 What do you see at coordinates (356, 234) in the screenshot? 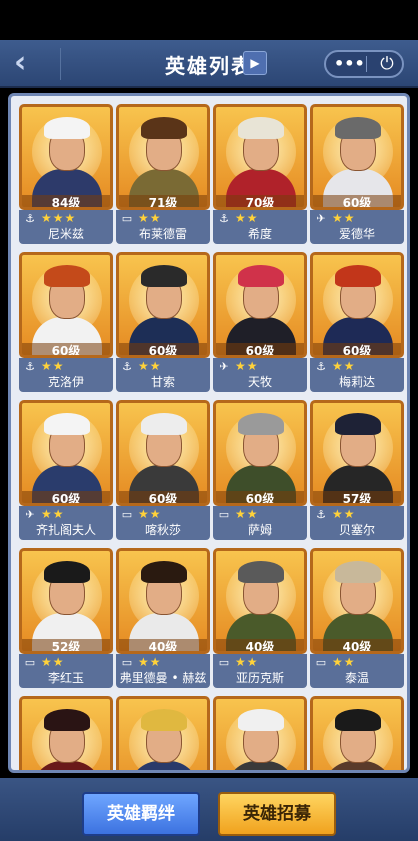
I see `hero-name: 爱德华` at bounding box center [356, 234].